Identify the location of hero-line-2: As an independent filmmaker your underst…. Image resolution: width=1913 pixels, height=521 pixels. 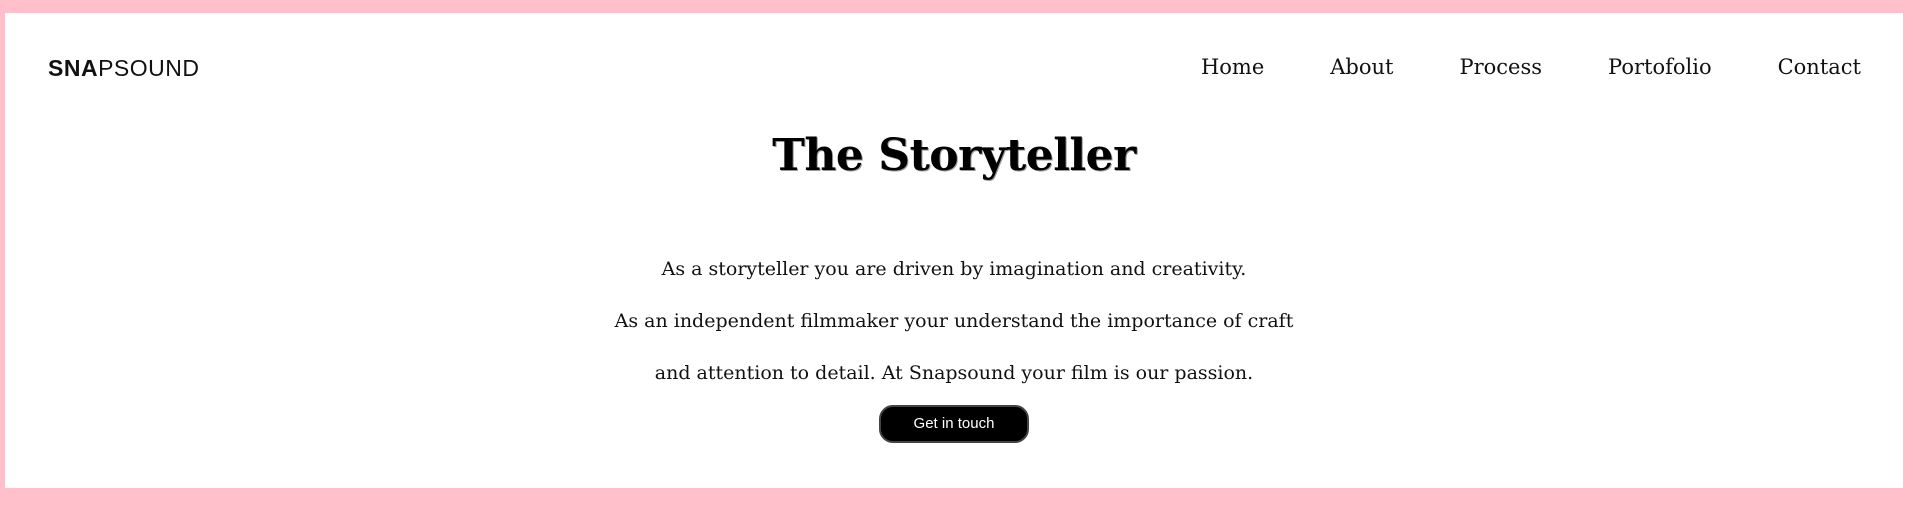
(954, 321).